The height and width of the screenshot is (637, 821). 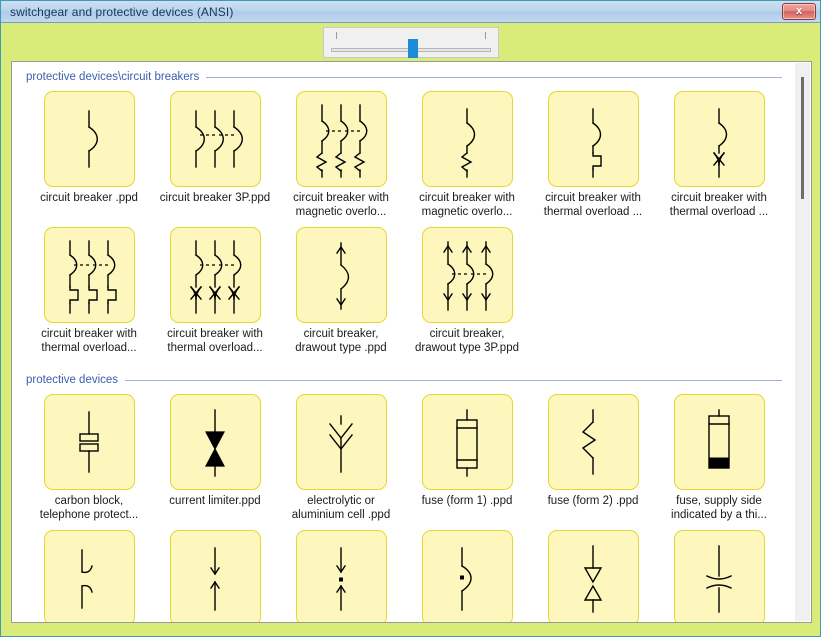 I want to click on section-title: protective devices, so click(x=72, y=380).